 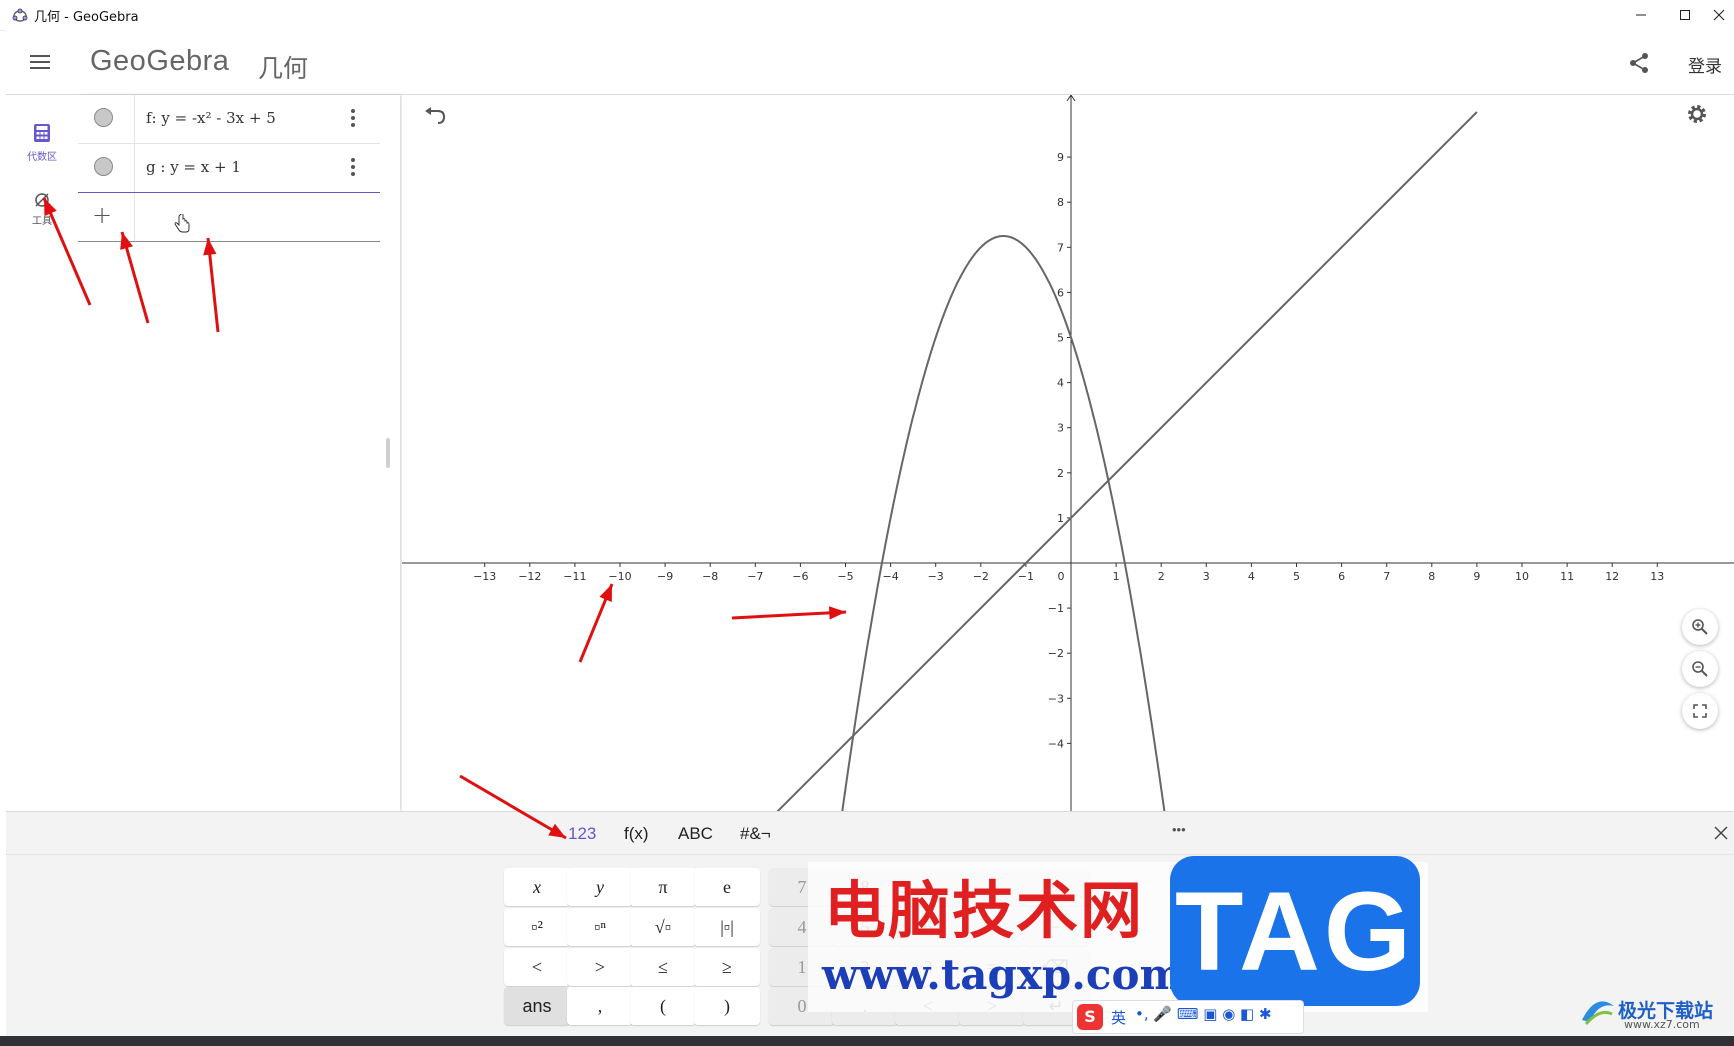 What do you see at coordinates (663, 887) in the screenshot?
I see `key-pi: π` at bounding box center [663, 887].